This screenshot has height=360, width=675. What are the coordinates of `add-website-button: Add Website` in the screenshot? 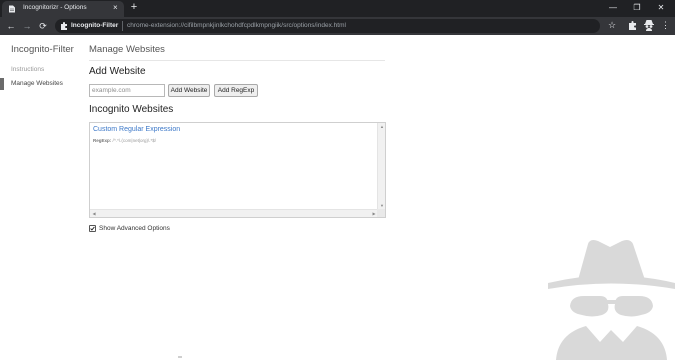 It's located at (189, 90).